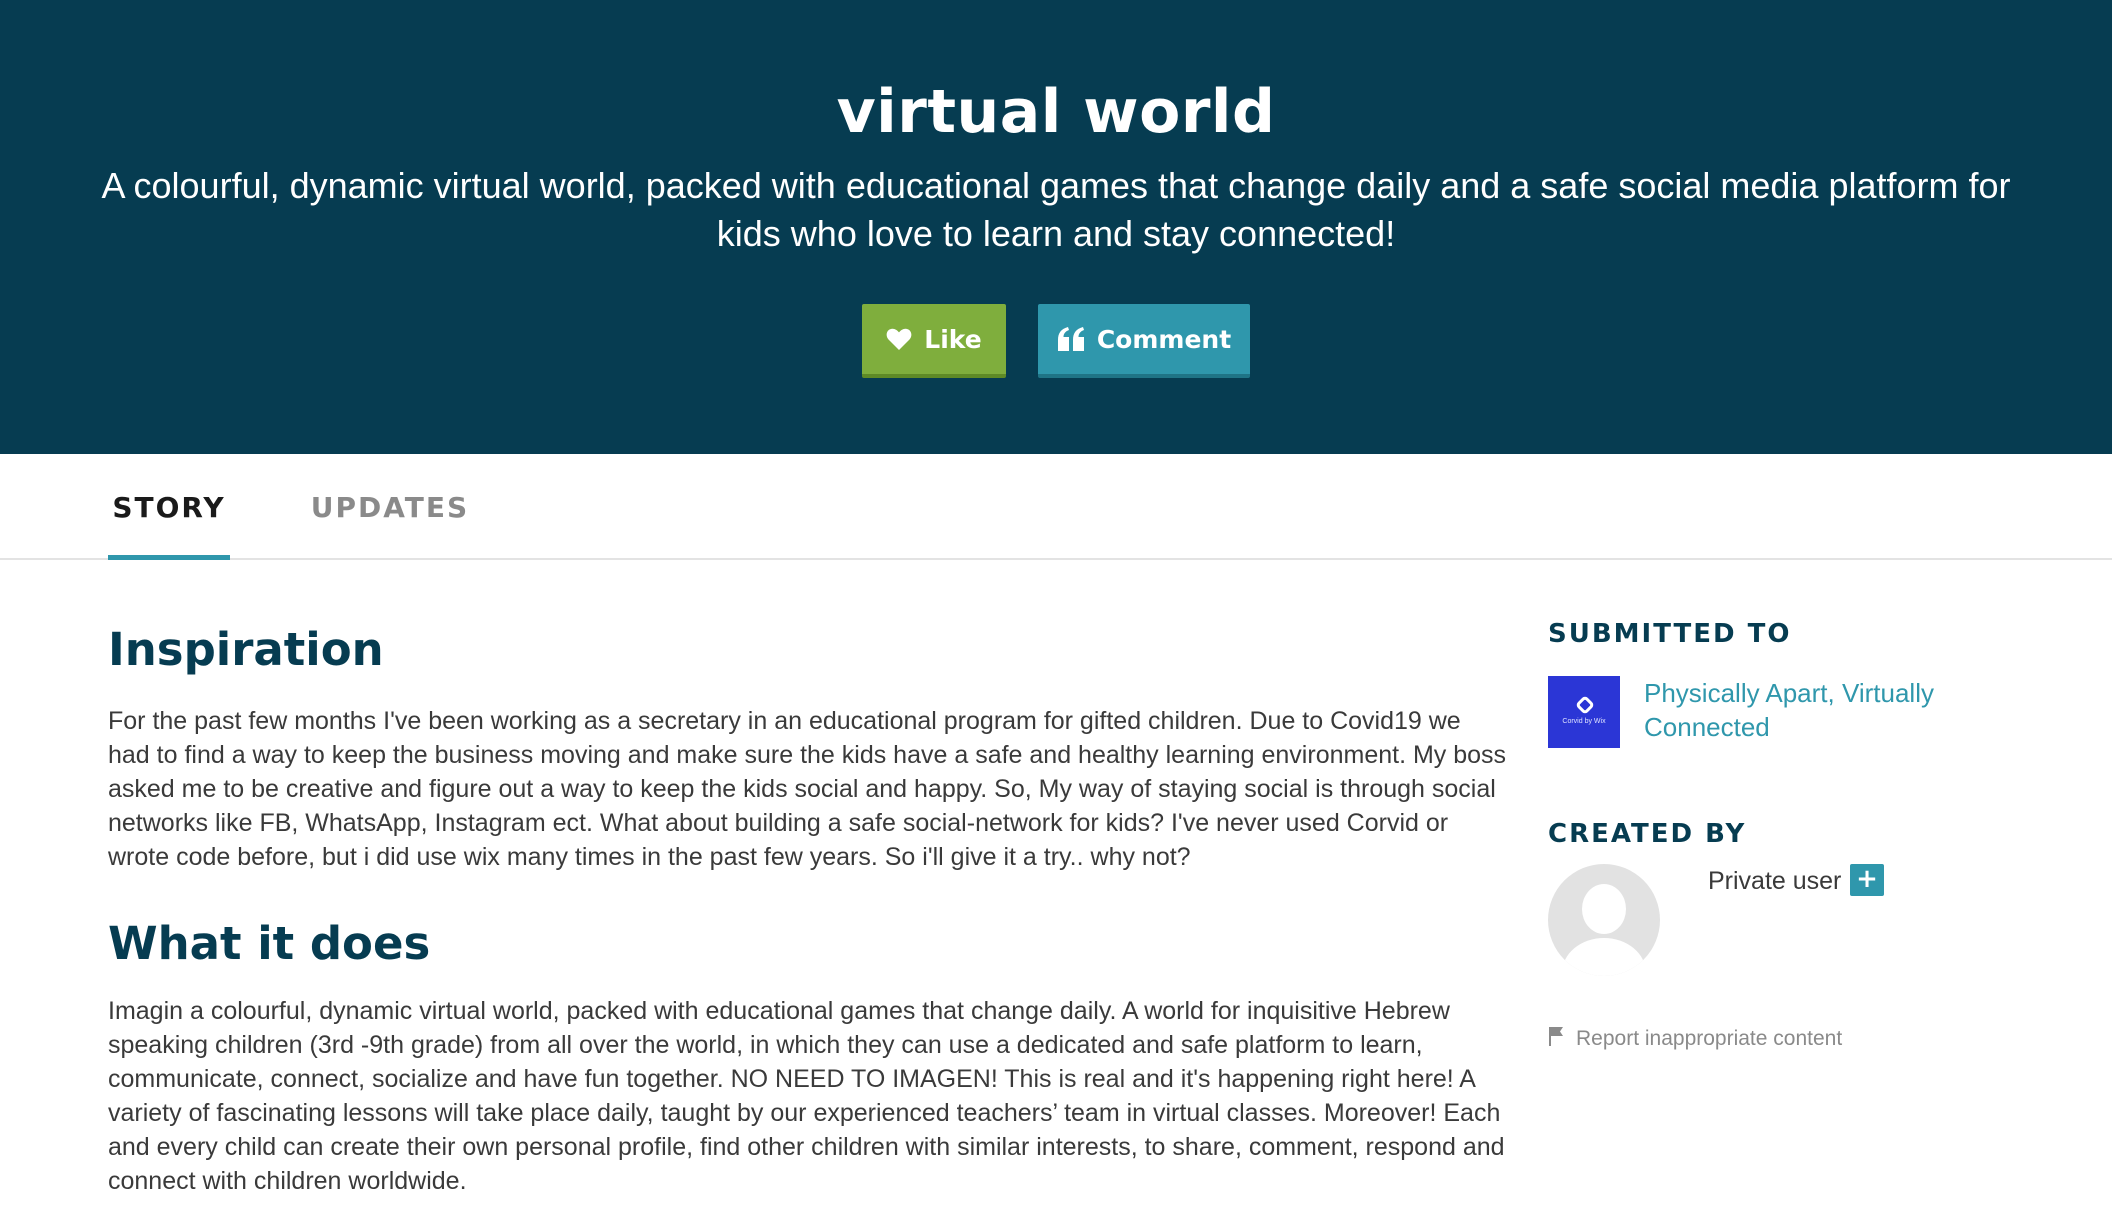 Image resolution: width=2112 pixels, height=1220 pixels. Describe the element at coordinates (1647, 834) in the screenshot. I see `created-by-heading: CREATED BY` at that location.